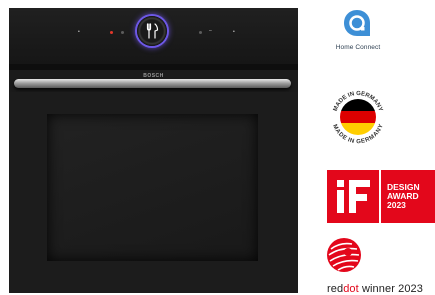 The image size is (435, 295). Describe the element at coordinates (344, 255) in the screenshot. I see `red-dot-icon` at that location.